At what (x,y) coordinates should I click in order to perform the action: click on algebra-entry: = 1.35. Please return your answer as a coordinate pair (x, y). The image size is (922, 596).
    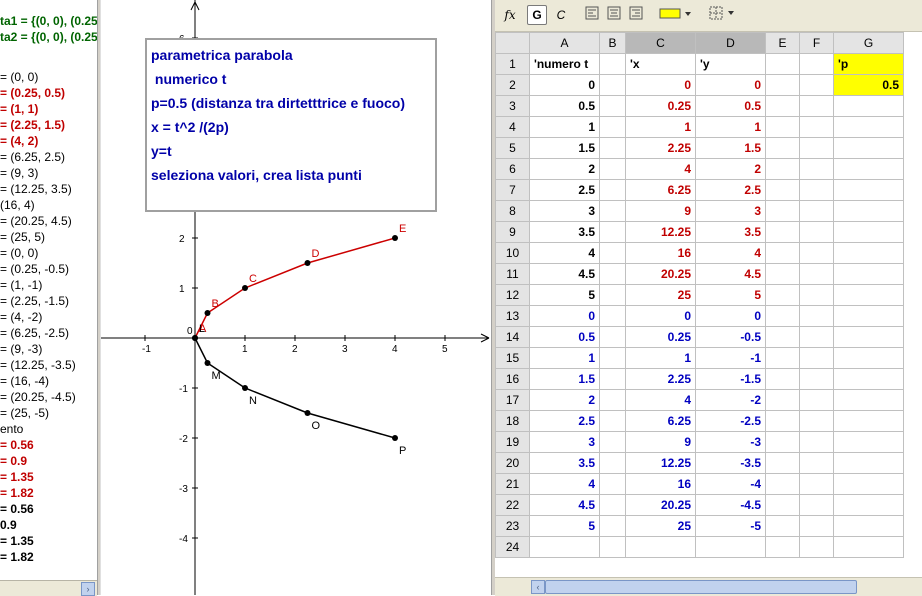
    Looking at the image, I should click on (17, 477).